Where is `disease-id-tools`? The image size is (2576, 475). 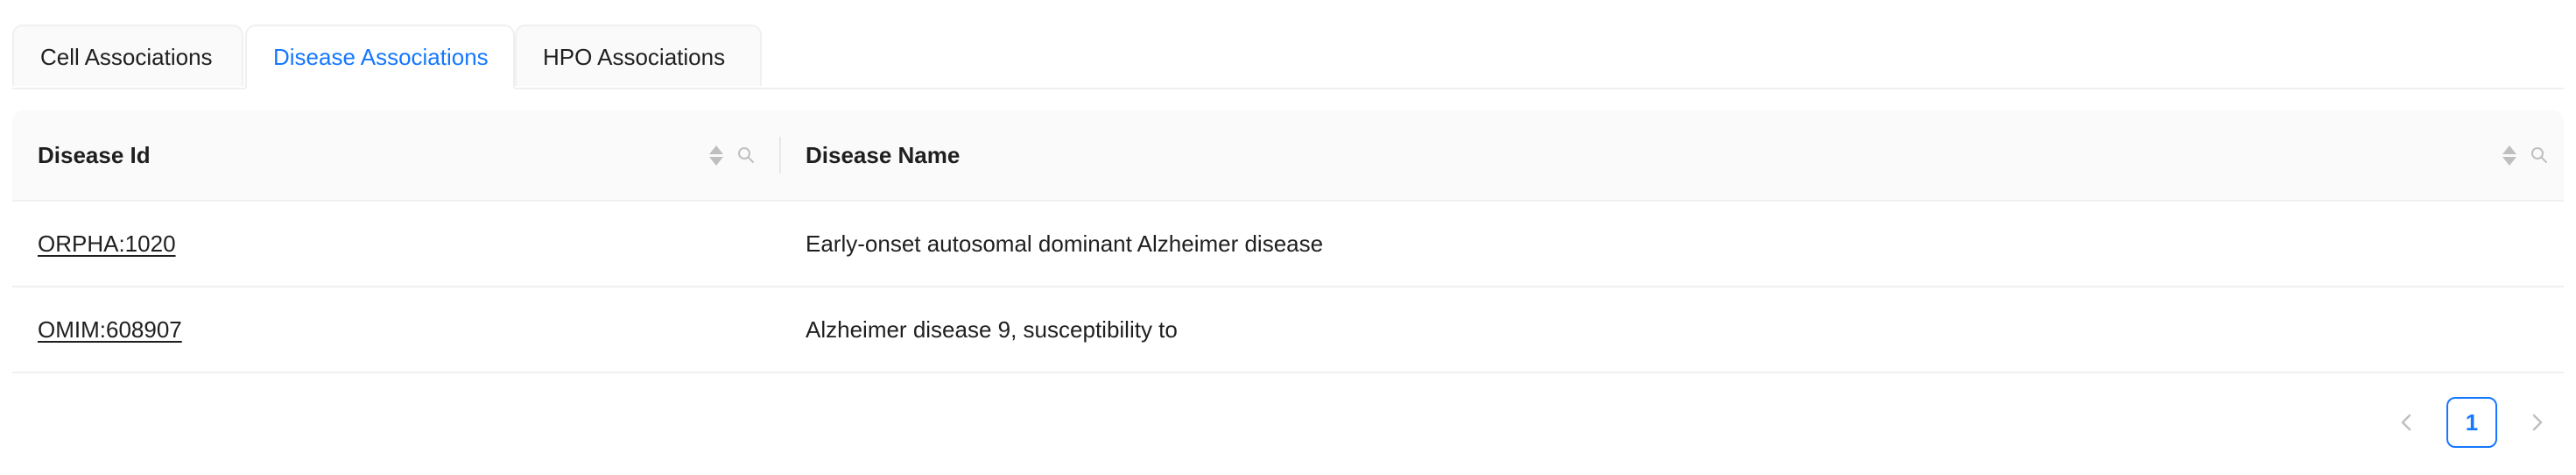
disease-id-tools is located at coordinates (732, 155).